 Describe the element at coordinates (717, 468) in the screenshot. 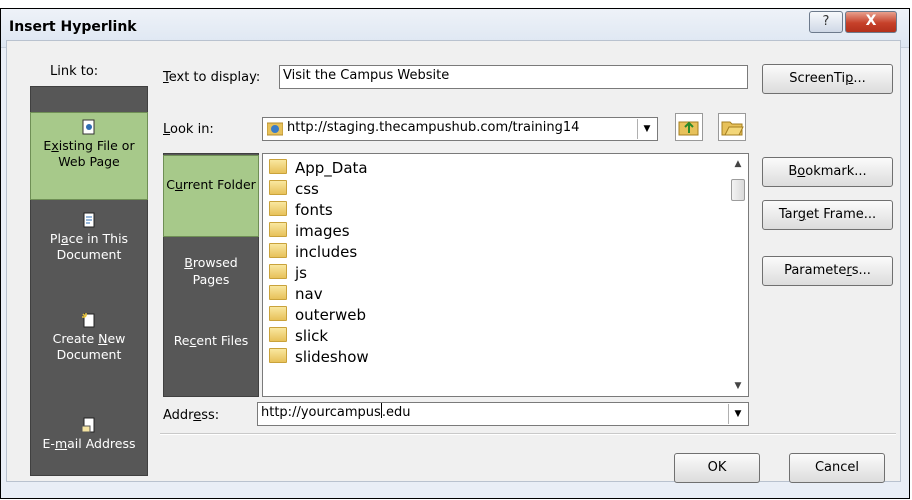

I see `ok-button: OK` at that location.